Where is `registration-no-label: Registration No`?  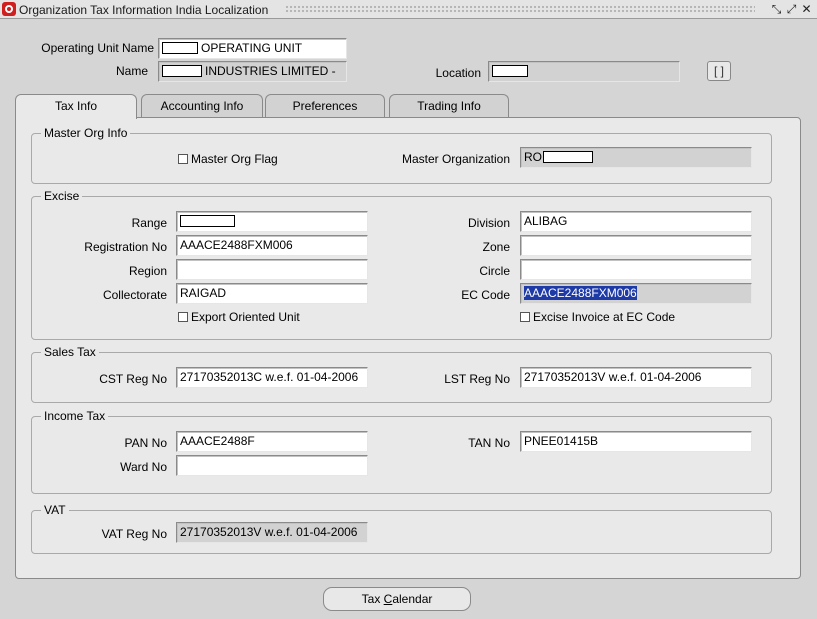
registration-no-label: Registration No is located at coordinates (125, 247).